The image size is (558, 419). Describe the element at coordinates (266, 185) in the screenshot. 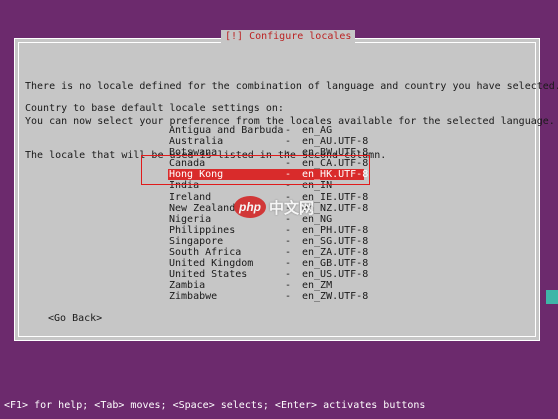

I see `locale-option: India - en_IN` at that location.